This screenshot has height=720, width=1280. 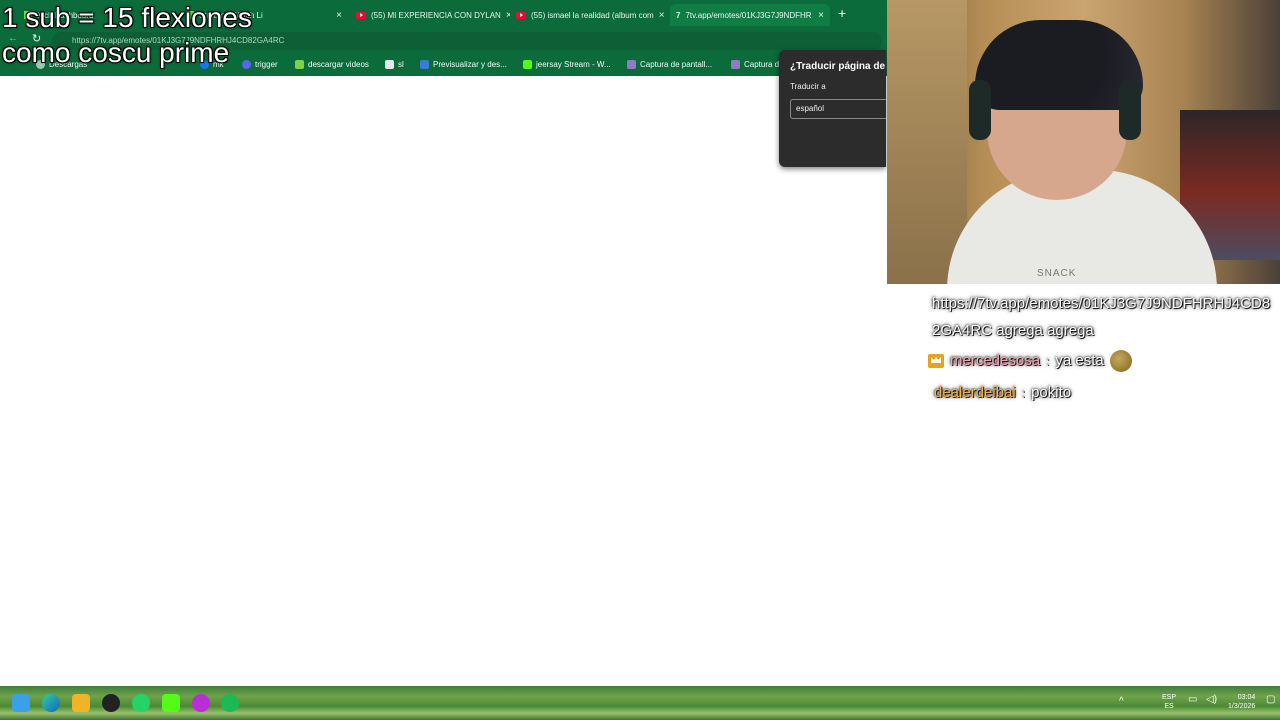 I want to click on translate-title: ¿Traducir página de, so click(x=838, y=66).